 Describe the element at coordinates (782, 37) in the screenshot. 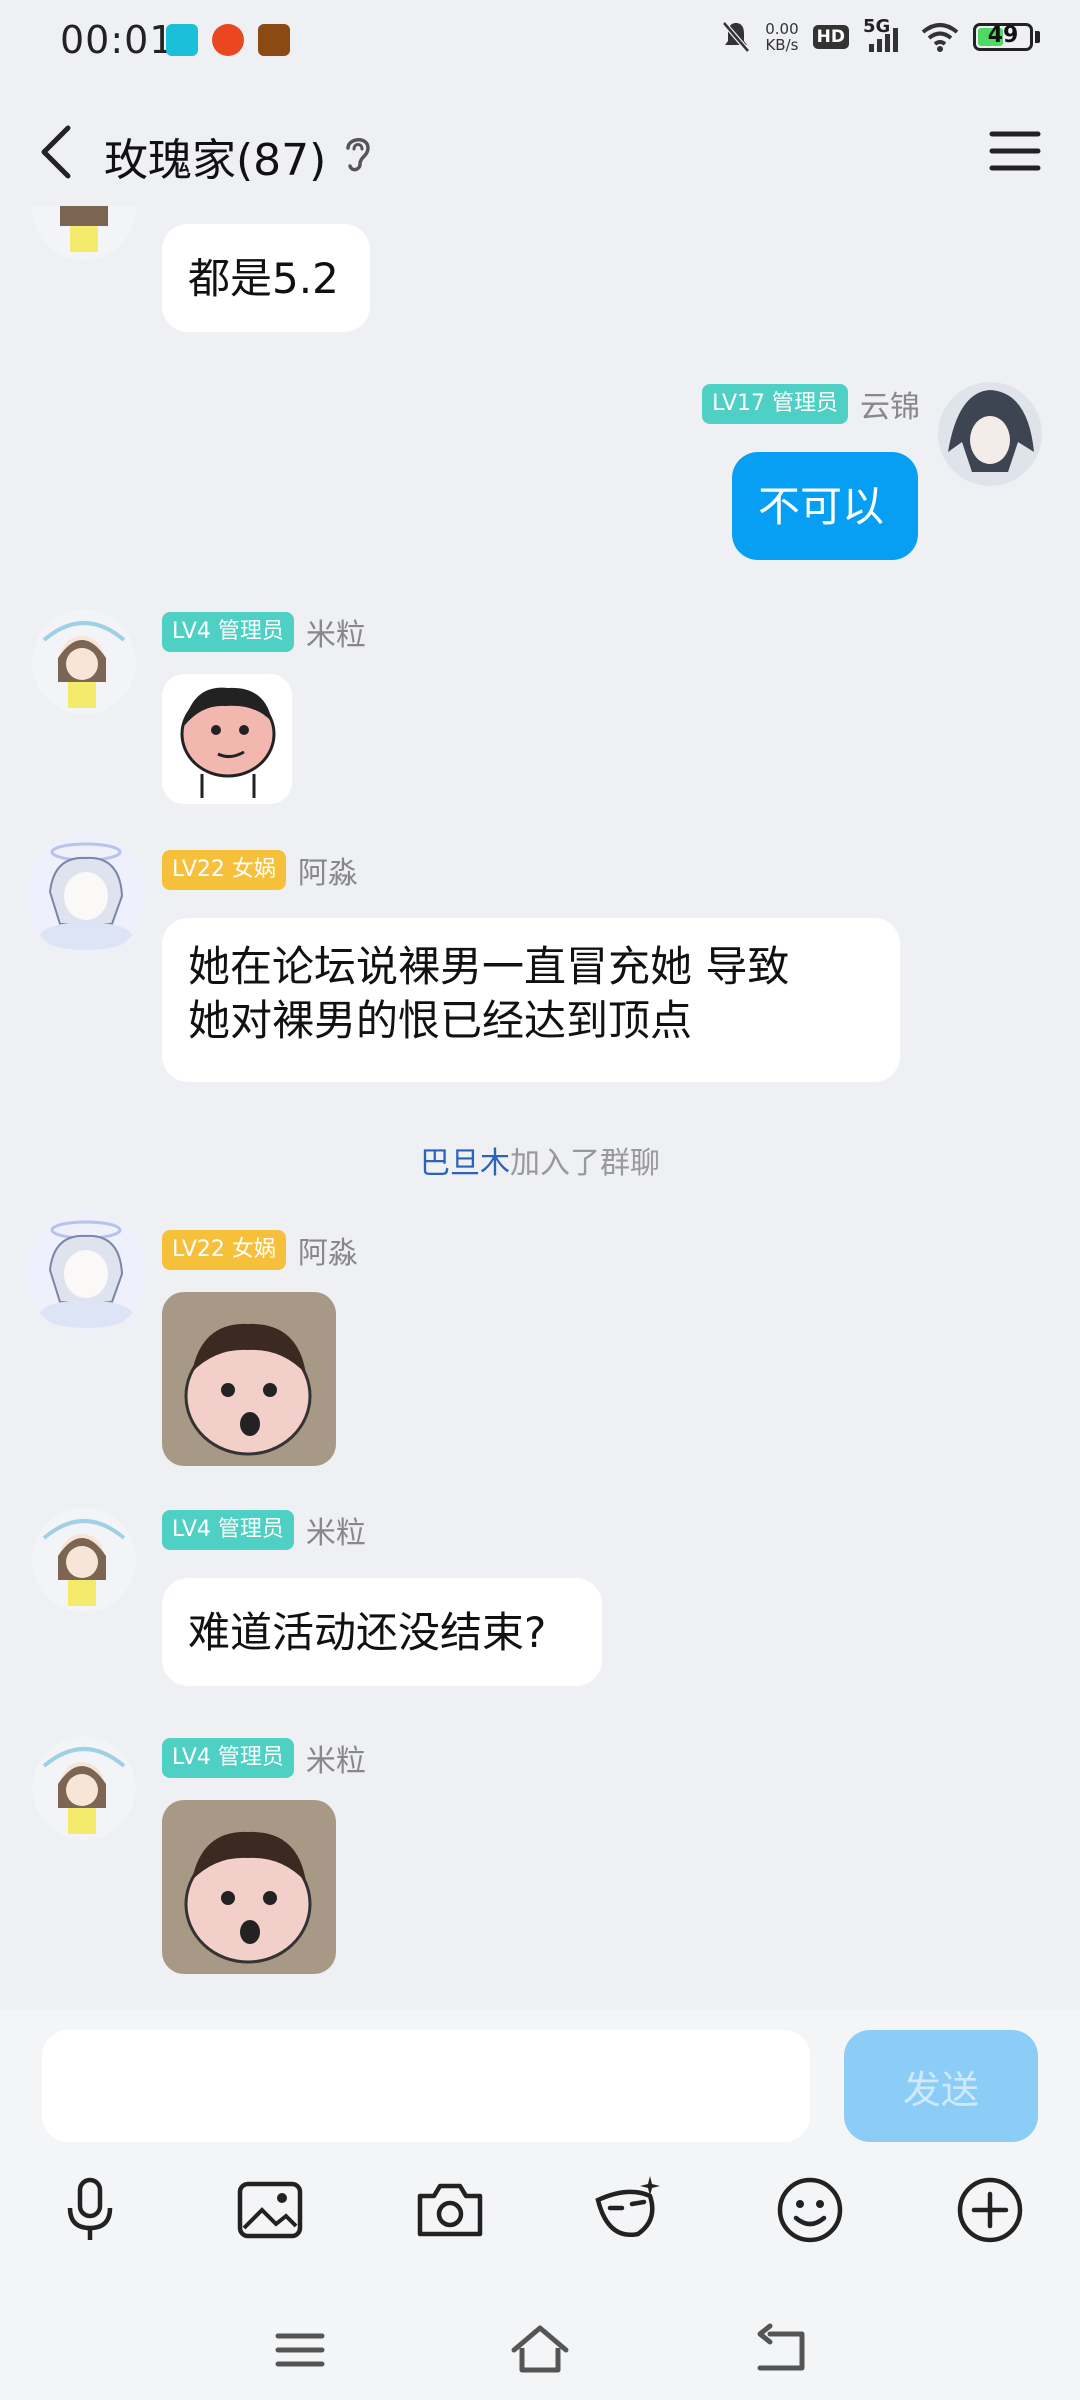

I see `network-speed: 0.00 KB/s` at that location.